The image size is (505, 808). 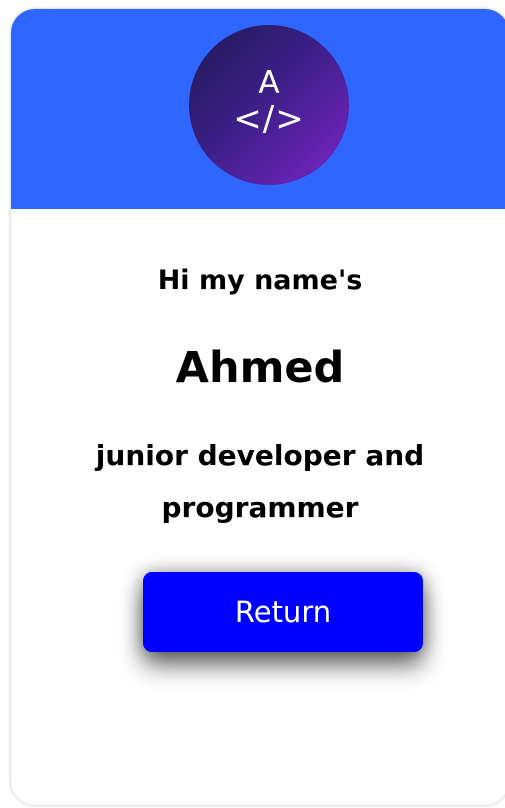 I want to click on greeting-text: Hi my name's, so click(x=260, y=280).